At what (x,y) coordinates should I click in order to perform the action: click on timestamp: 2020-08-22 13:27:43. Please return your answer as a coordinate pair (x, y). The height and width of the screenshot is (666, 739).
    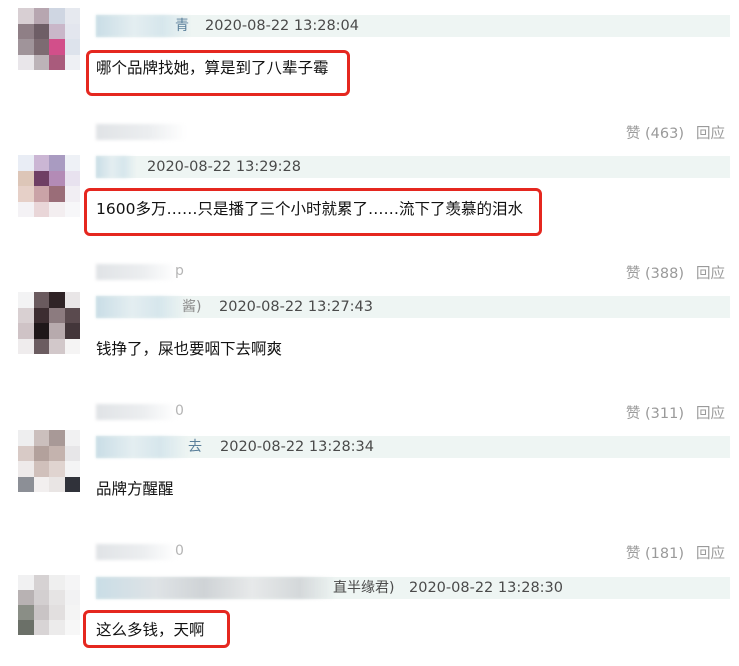
    Looking at the image, I should click on (296, 307).